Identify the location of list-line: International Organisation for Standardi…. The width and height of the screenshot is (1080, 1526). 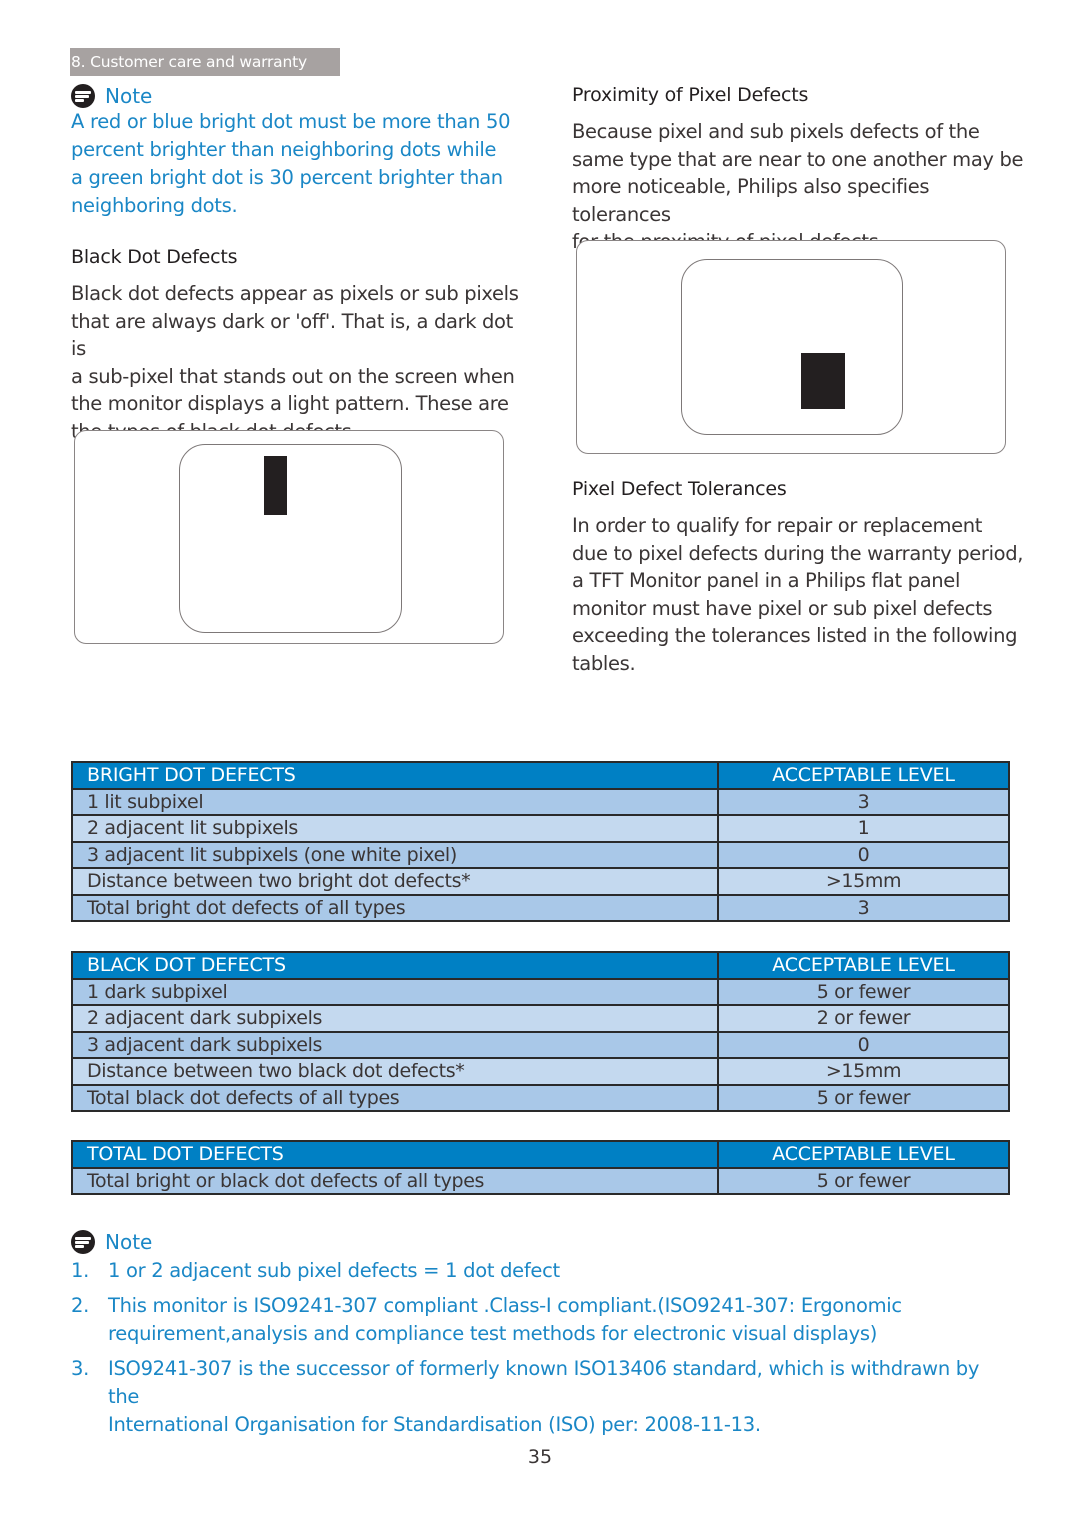
(434, 1424).